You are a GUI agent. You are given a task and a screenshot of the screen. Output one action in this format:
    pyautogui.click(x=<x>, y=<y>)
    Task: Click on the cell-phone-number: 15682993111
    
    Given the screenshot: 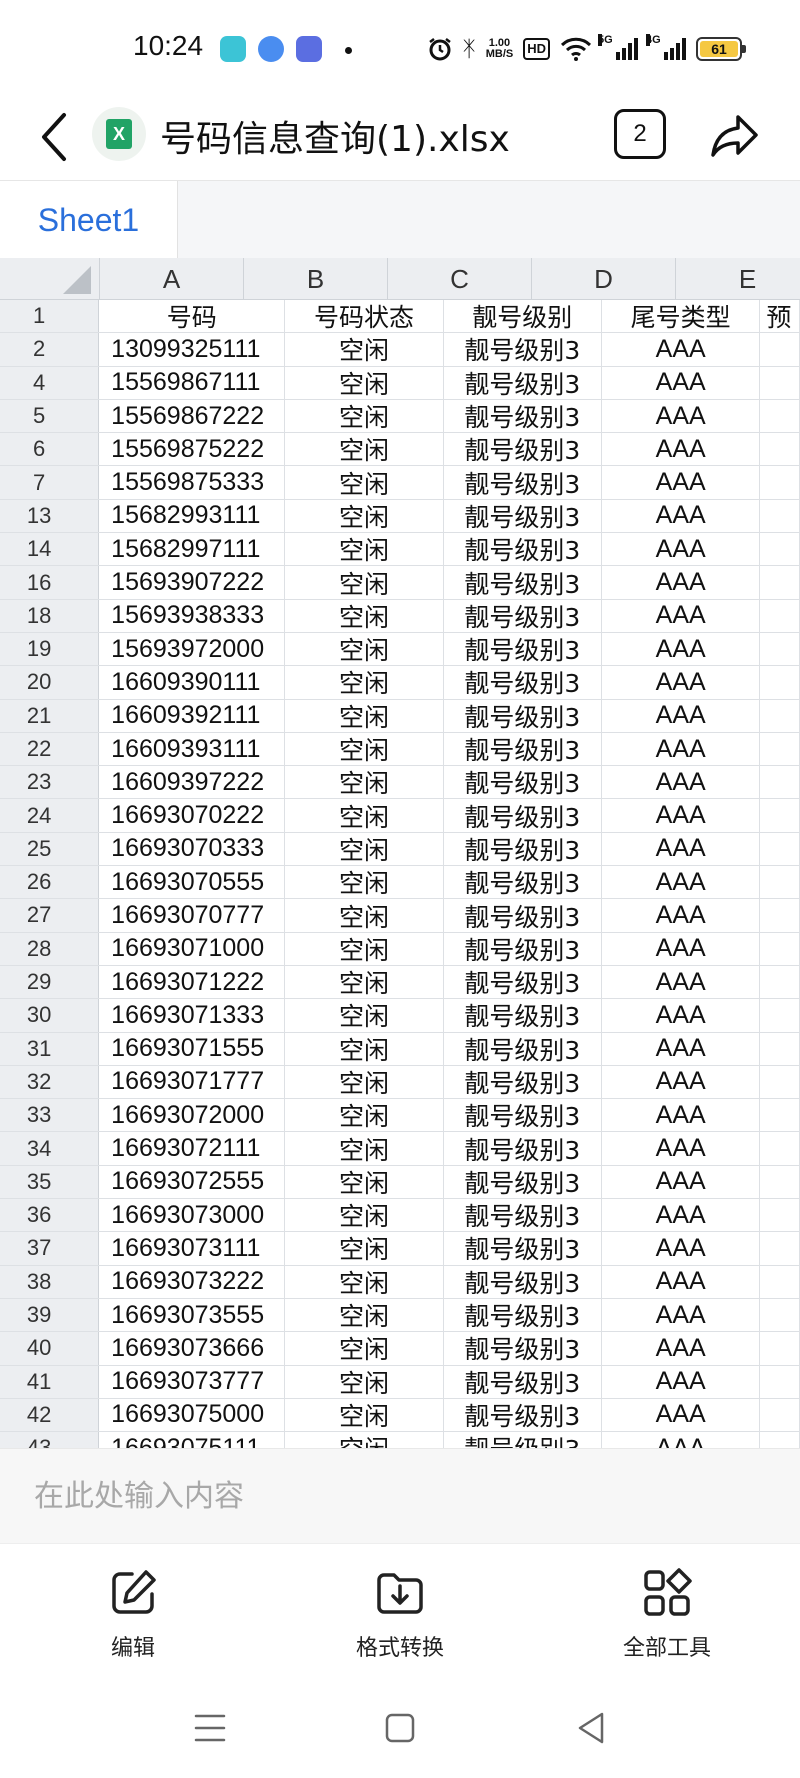 What is the action you would take?
    pyautogui.click(x=192, y=516)
    